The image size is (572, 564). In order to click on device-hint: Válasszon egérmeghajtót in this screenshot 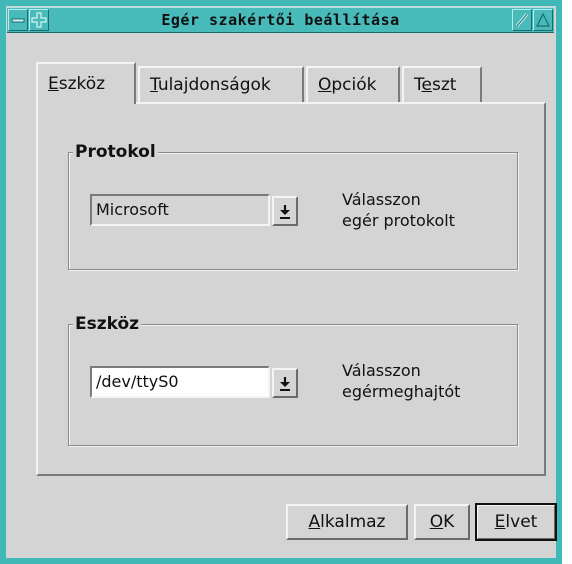, I will do `click(401, 381)`.